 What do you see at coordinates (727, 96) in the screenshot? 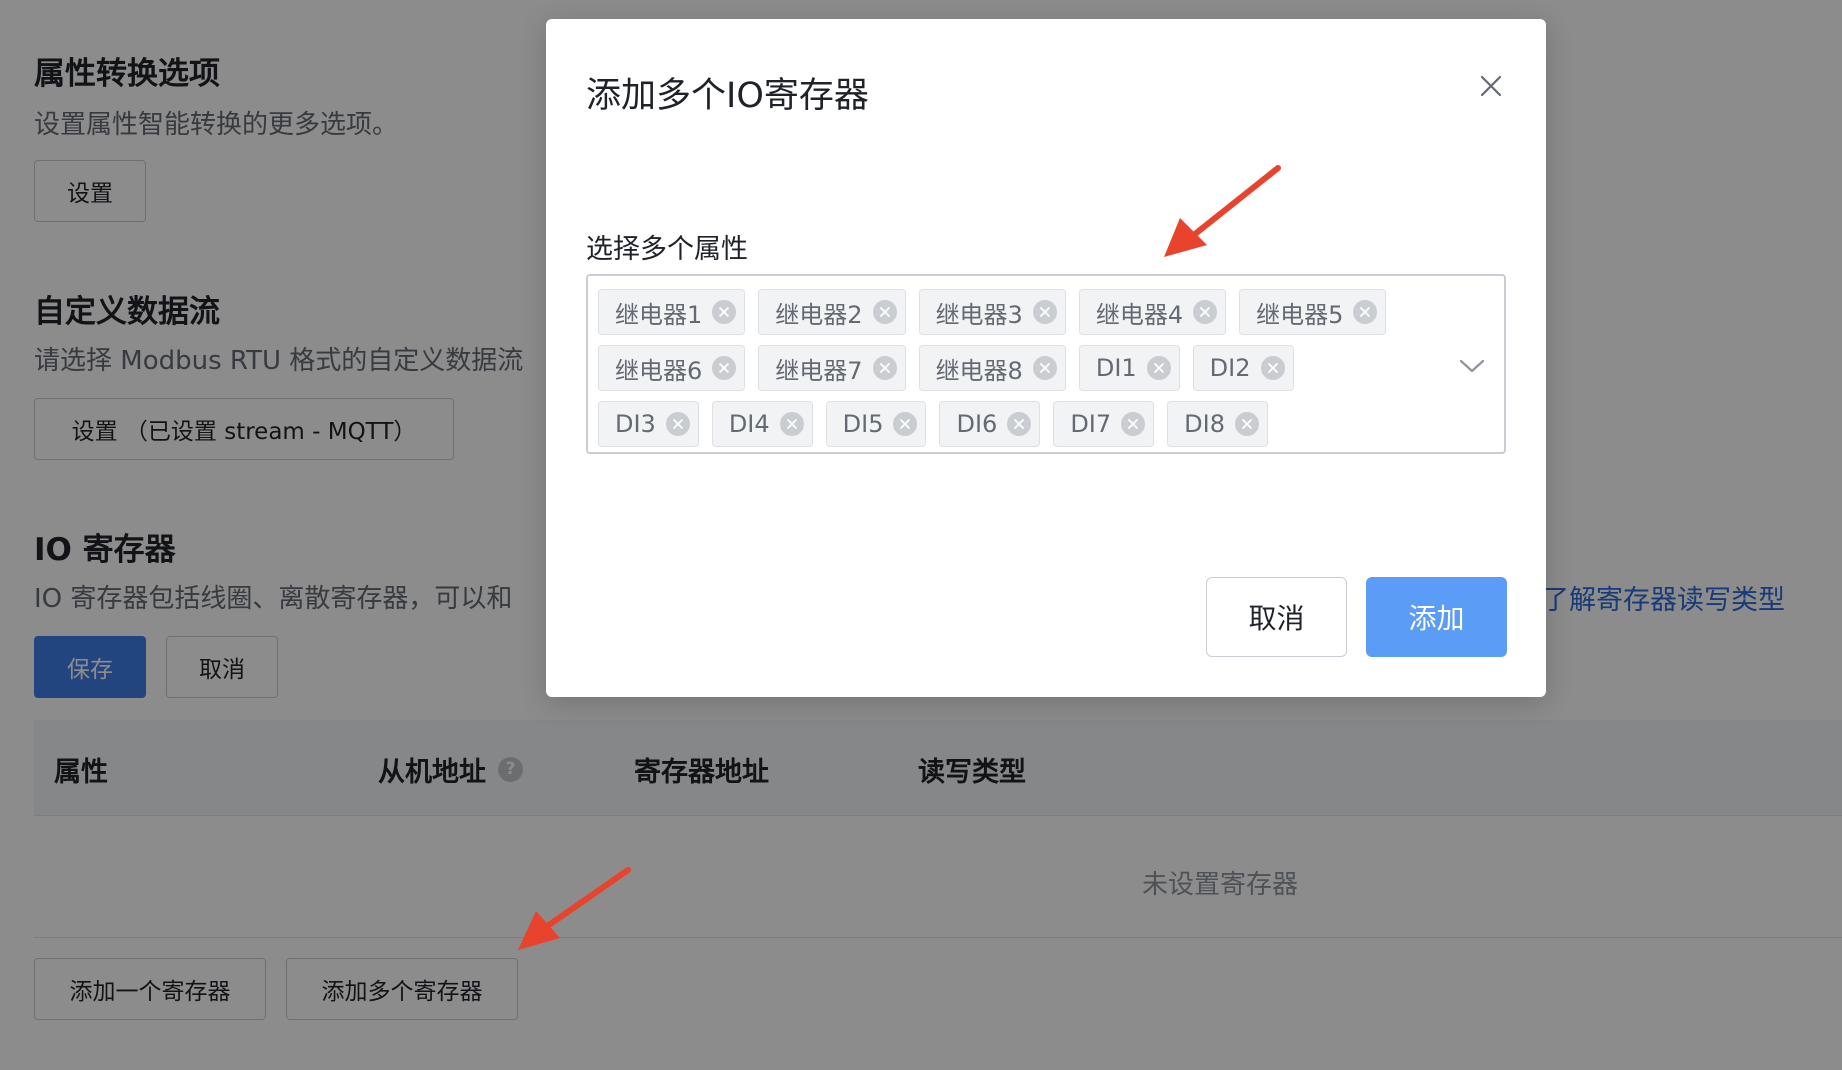
I see `dialog-title: 添加多个IO寄存器` at bounding box center [727, 96].